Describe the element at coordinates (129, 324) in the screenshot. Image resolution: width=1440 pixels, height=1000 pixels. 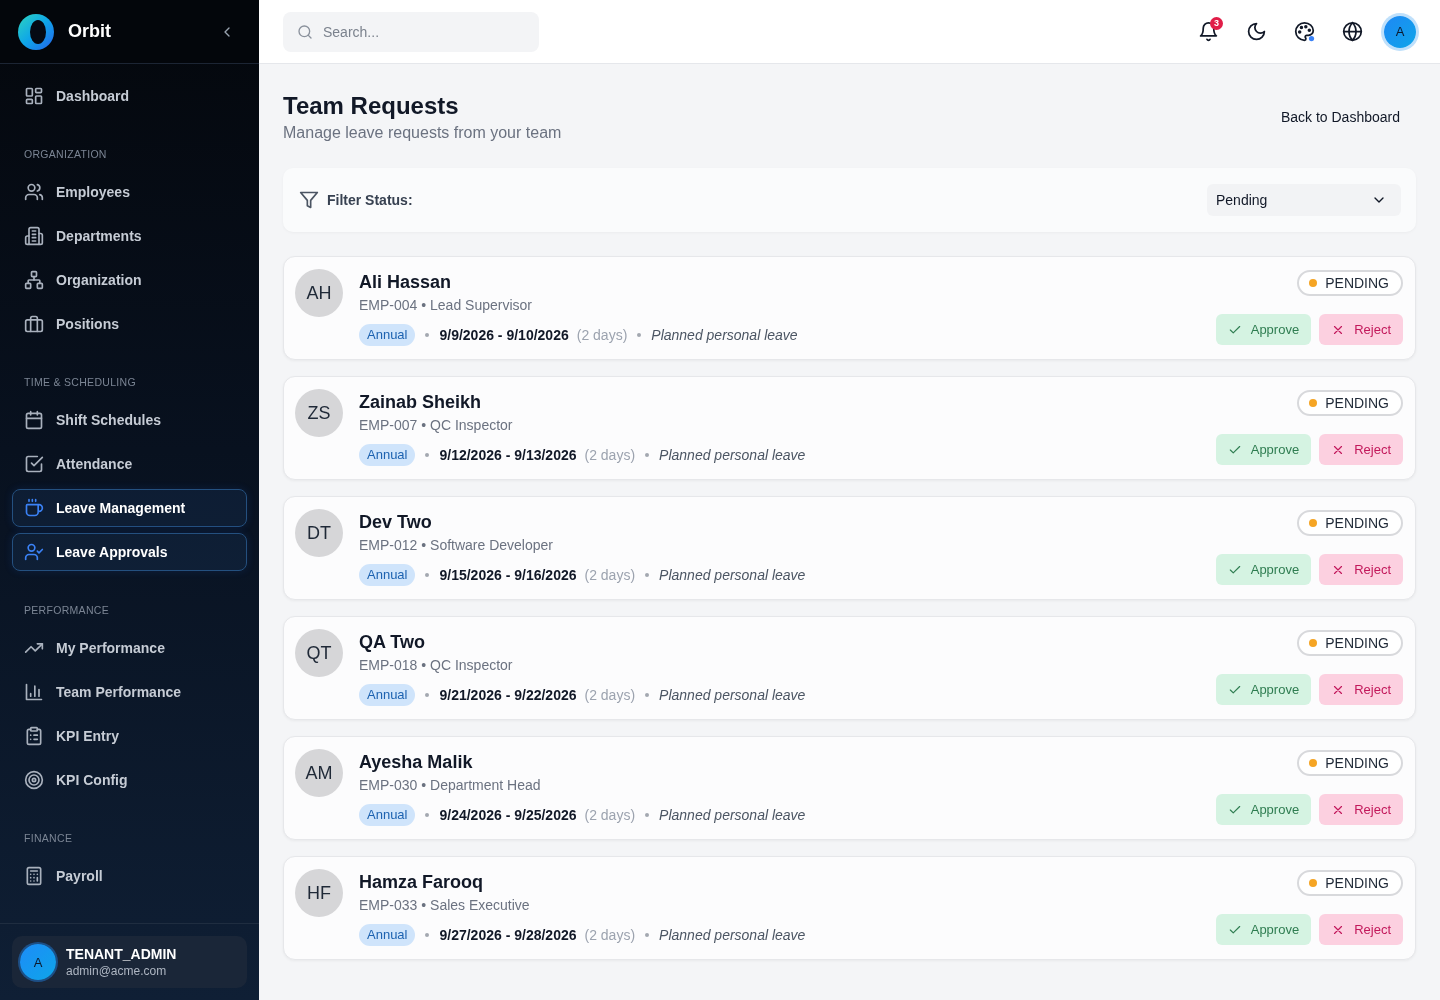
I see `sidebar-item: Positions` at that location.